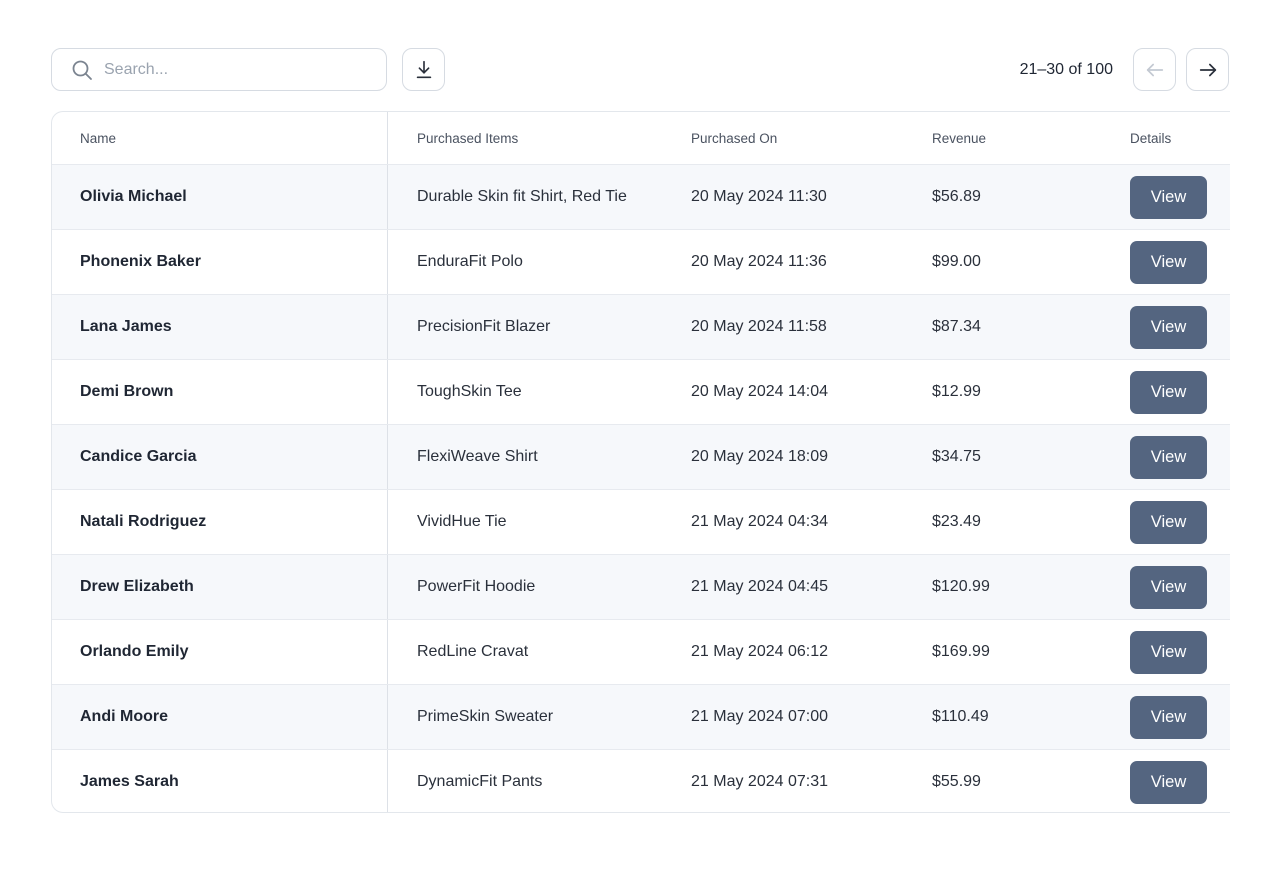 The image size is (1280, 892). What do you see at coordinates (133, 196) in the screenshot?
I see `customer-name: Olivia Michael` at bounding box center [133, 196].